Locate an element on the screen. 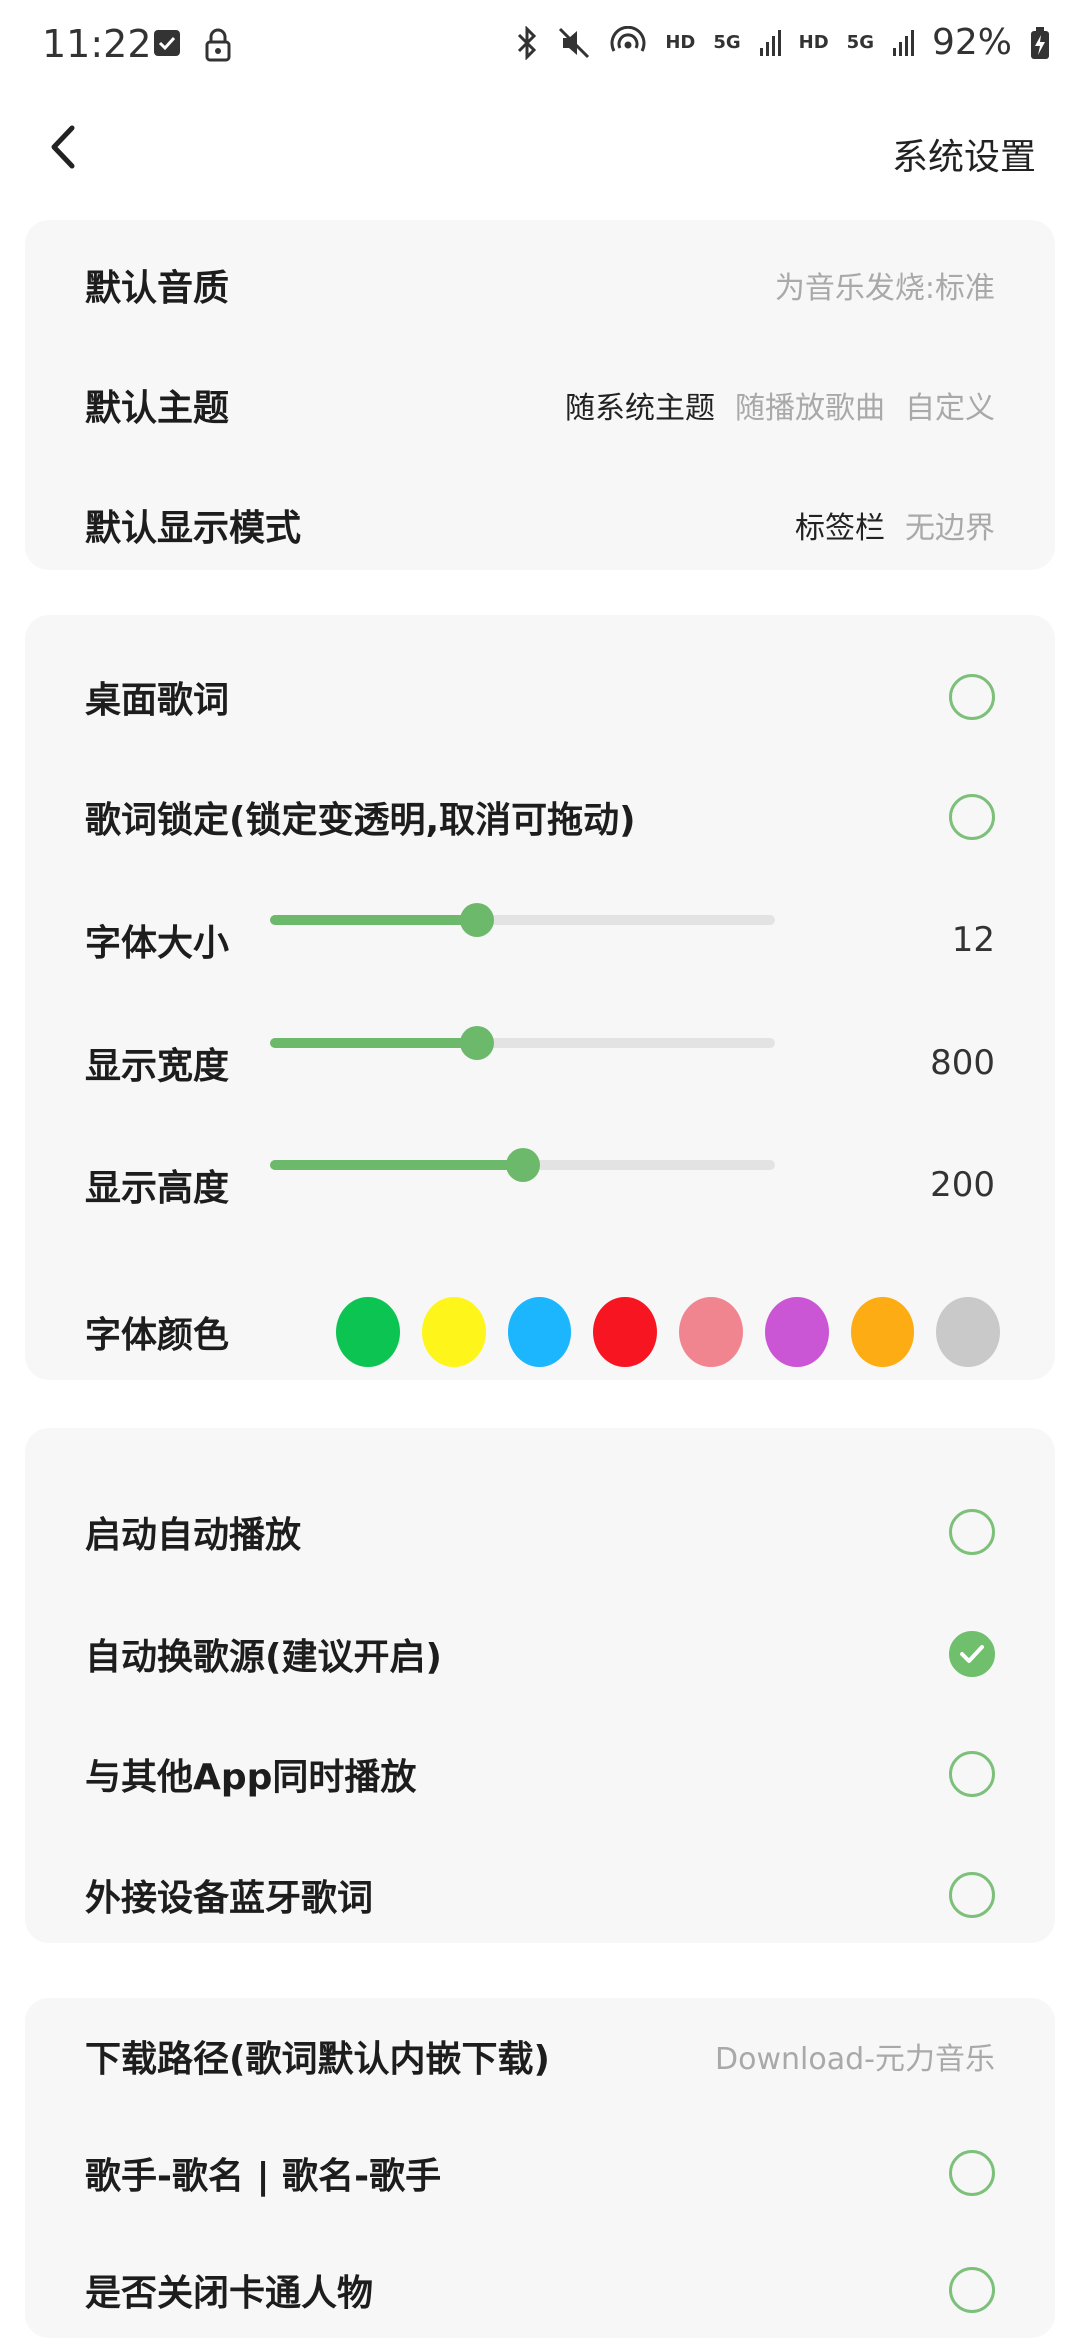 The image size is (1080, 2338). default-quality-label: 默认音质 is located at coordinates (157, 288).